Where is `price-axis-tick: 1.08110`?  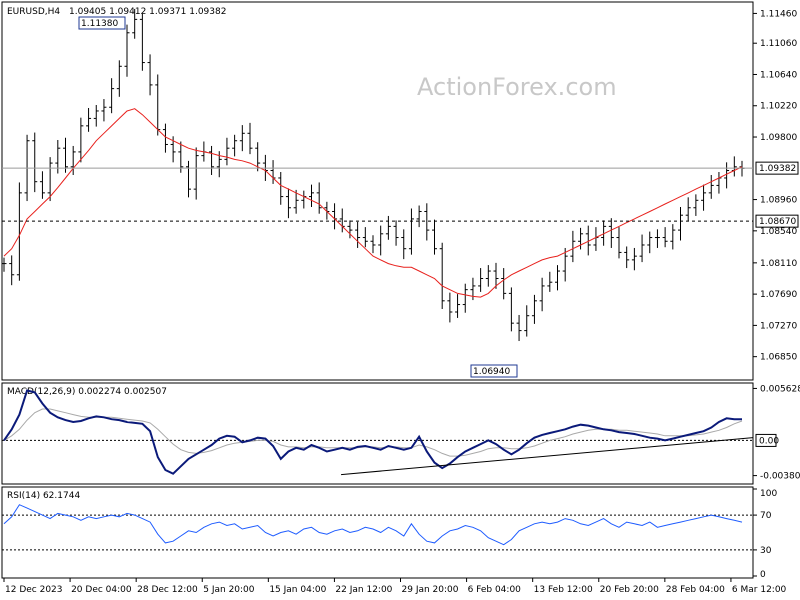 price-axis-tick: 1.08110 is located at coordinates (778, 264).